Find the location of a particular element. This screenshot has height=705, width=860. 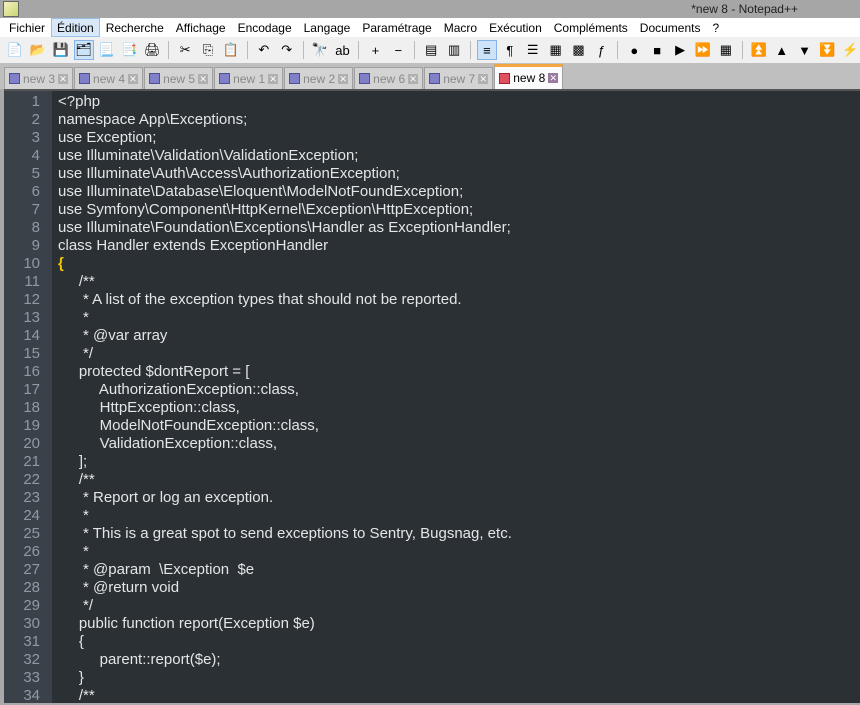

tab-new-2: new 2 ✕ is located at coordinates (319, 78).